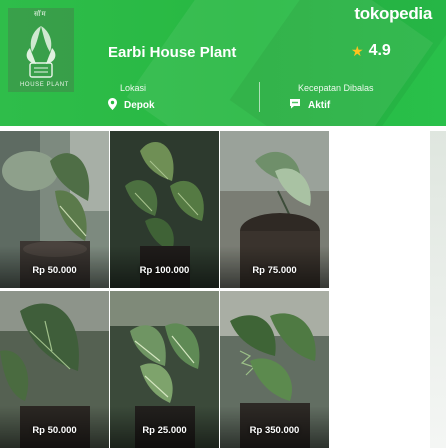 The width and height of the screenshot is (446, 448). What do you see at coordinates (319, 105) in the screenshot?
I see `response-speed-text: Aktif` at bounding box center [319, 105].